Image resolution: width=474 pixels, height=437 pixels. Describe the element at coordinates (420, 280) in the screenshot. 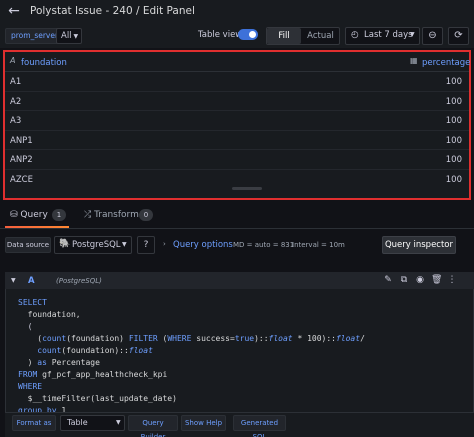

I see `eye-icon: ◉` at that location.